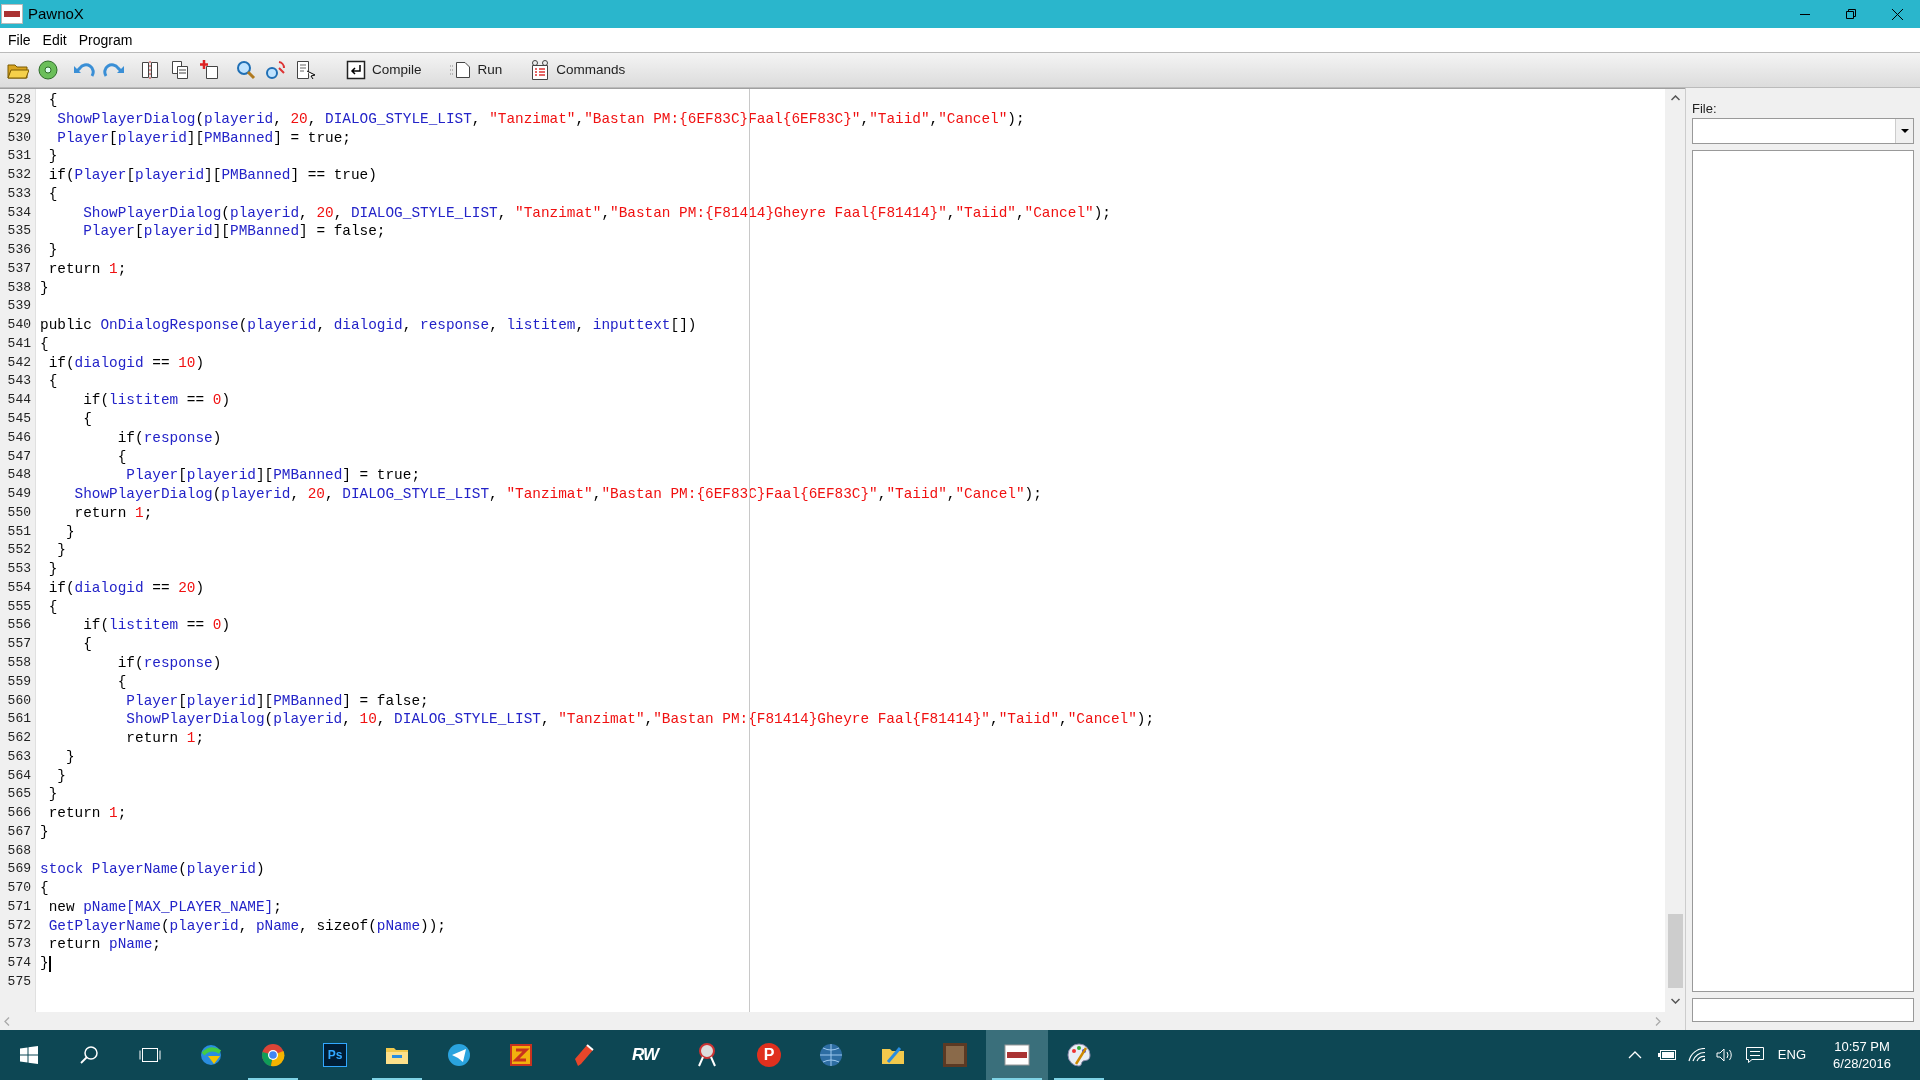 Image resolution: width=1920 pixels, height=1080 pixels. What do you see at coordinates (19, 400) in the screenshot?
I see `line-number: 544` at bounding box center [19, 400].